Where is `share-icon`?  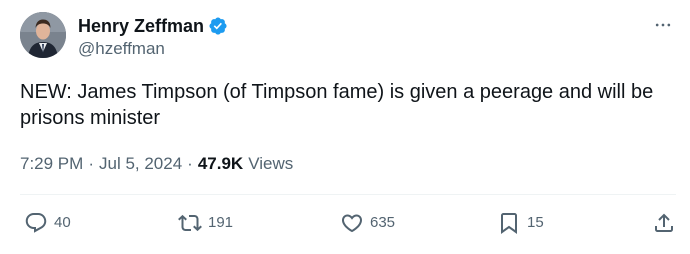 share-icon is located at coordinates (664, 222).